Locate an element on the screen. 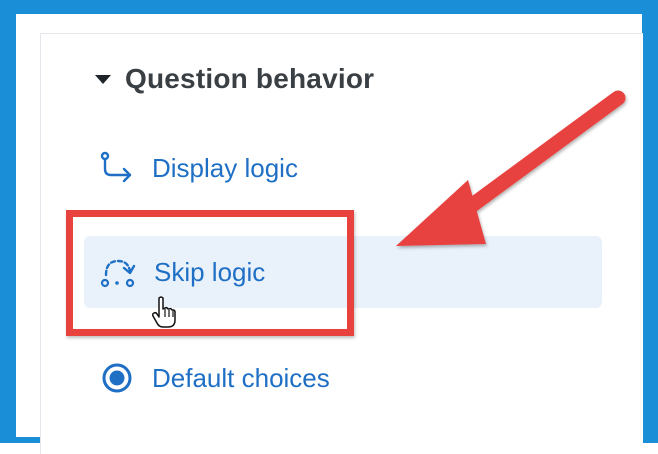 The image size is (658, 454). hand-pointer-cursor-icon is located at coordinates (163, 312).